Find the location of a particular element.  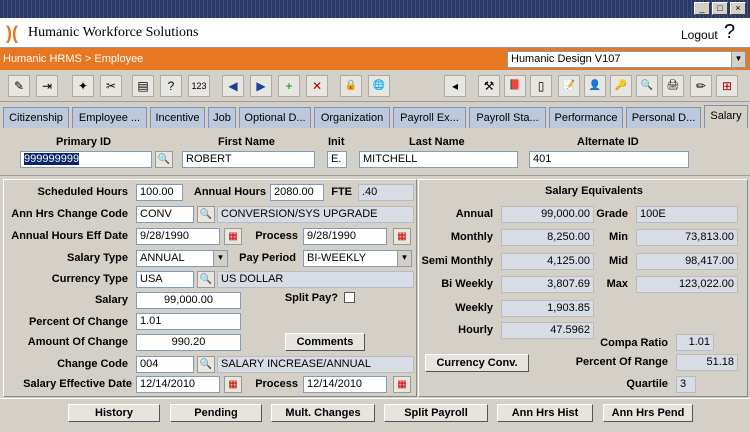

split-pay-checkbox is located at coordinates (349, 297).